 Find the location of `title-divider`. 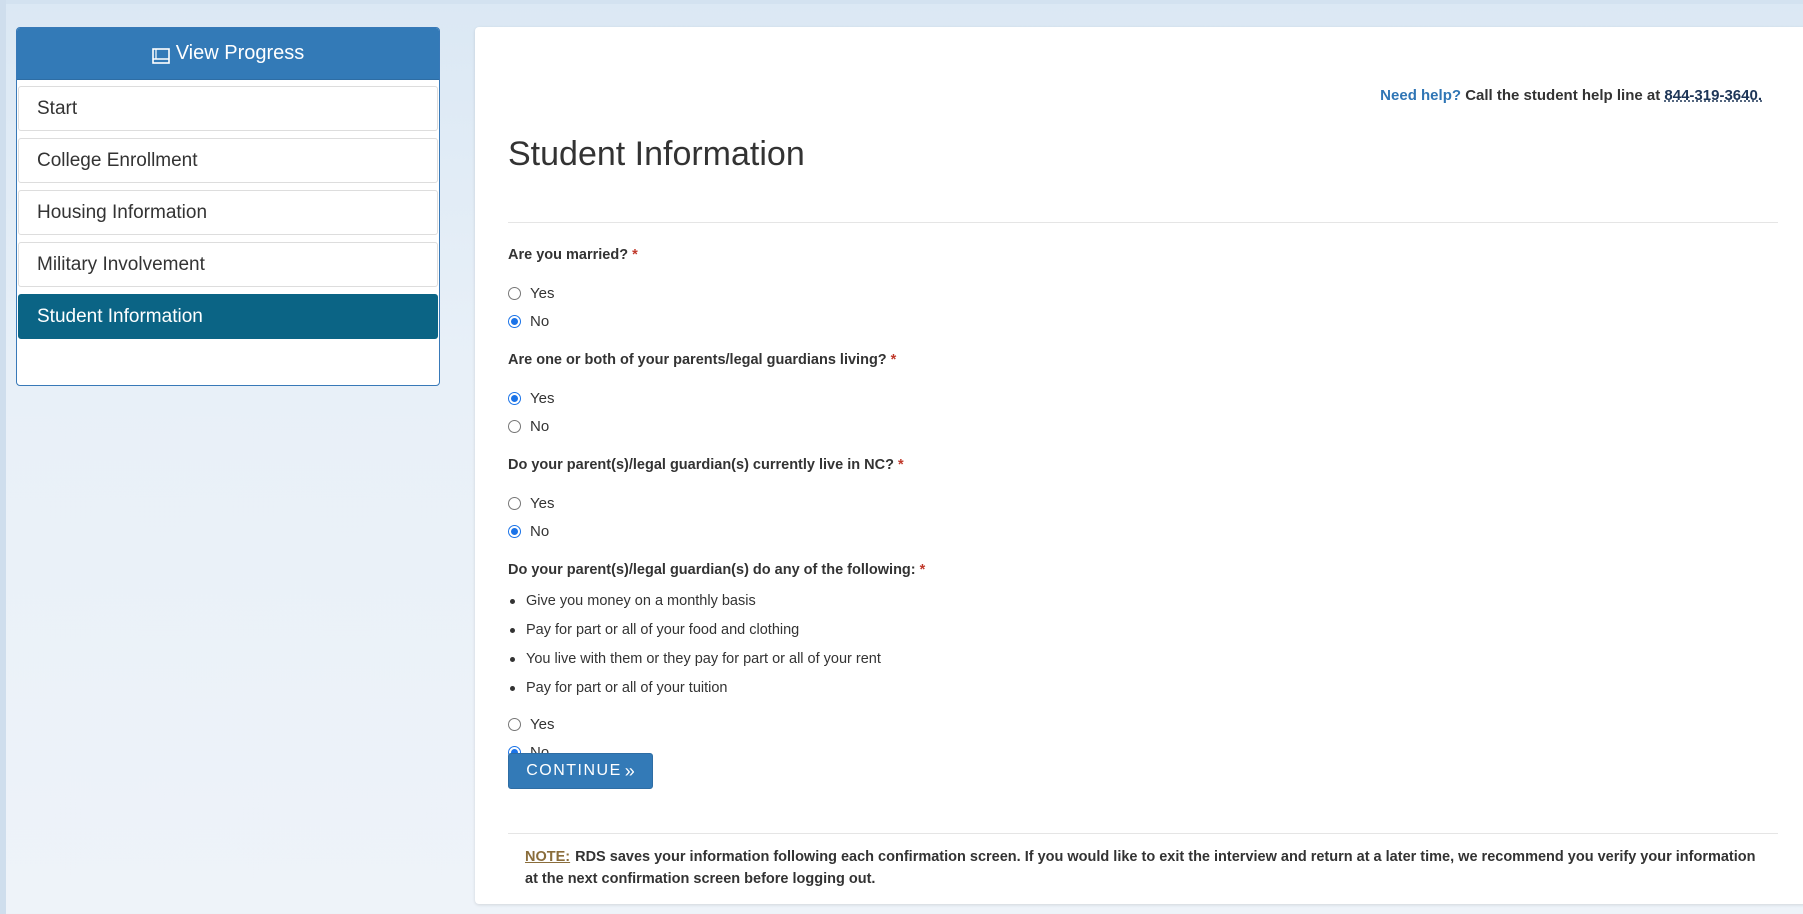

title-divider is located at coordinates (1143, 222).